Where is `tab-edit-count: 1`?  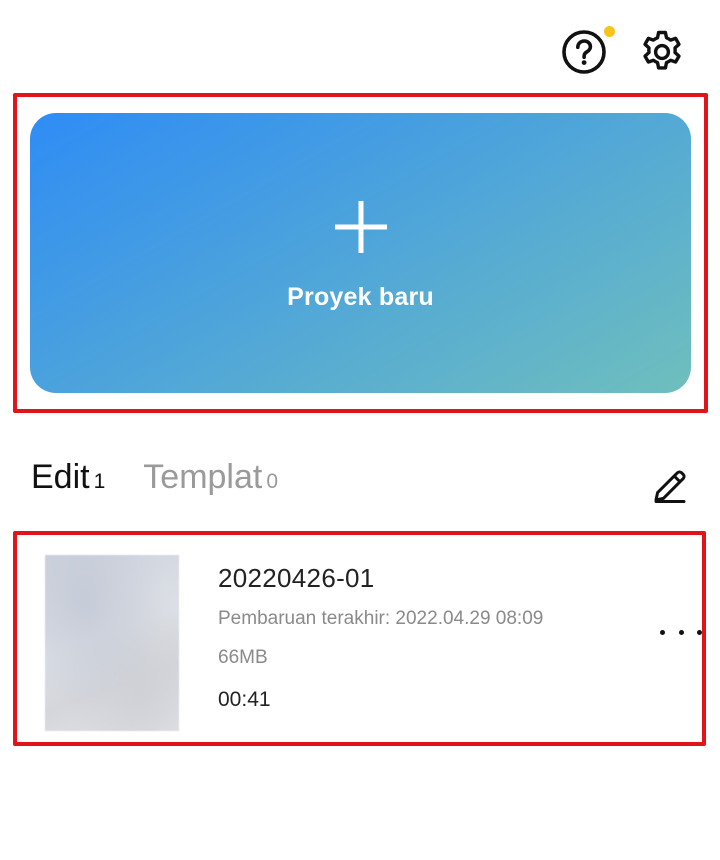
tab-edit-count: 1 is located at coordinates (99, 481).